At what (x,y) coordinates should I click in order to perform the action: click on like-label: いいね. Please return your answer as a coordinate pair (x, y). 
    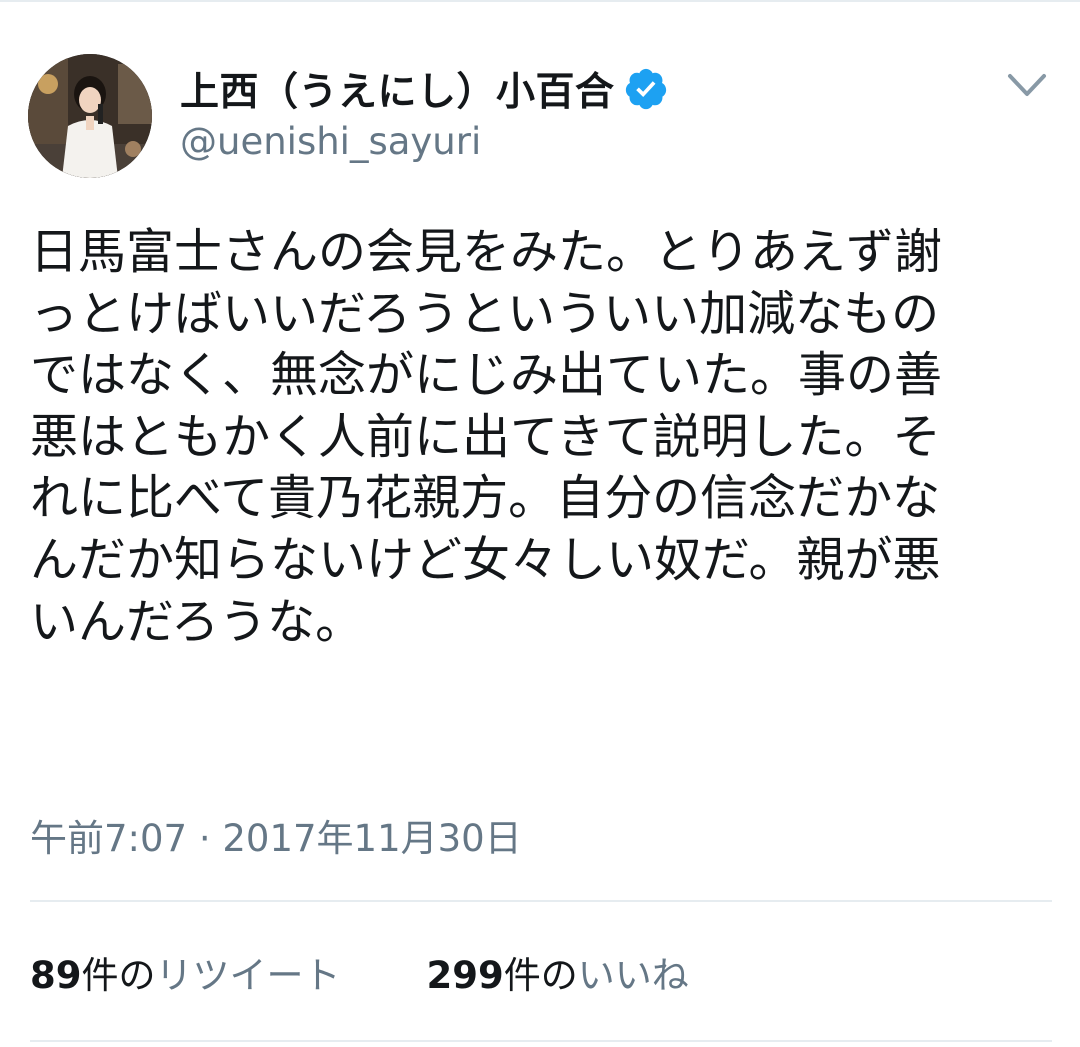
    Looking at the image, I should click on (633, 975).